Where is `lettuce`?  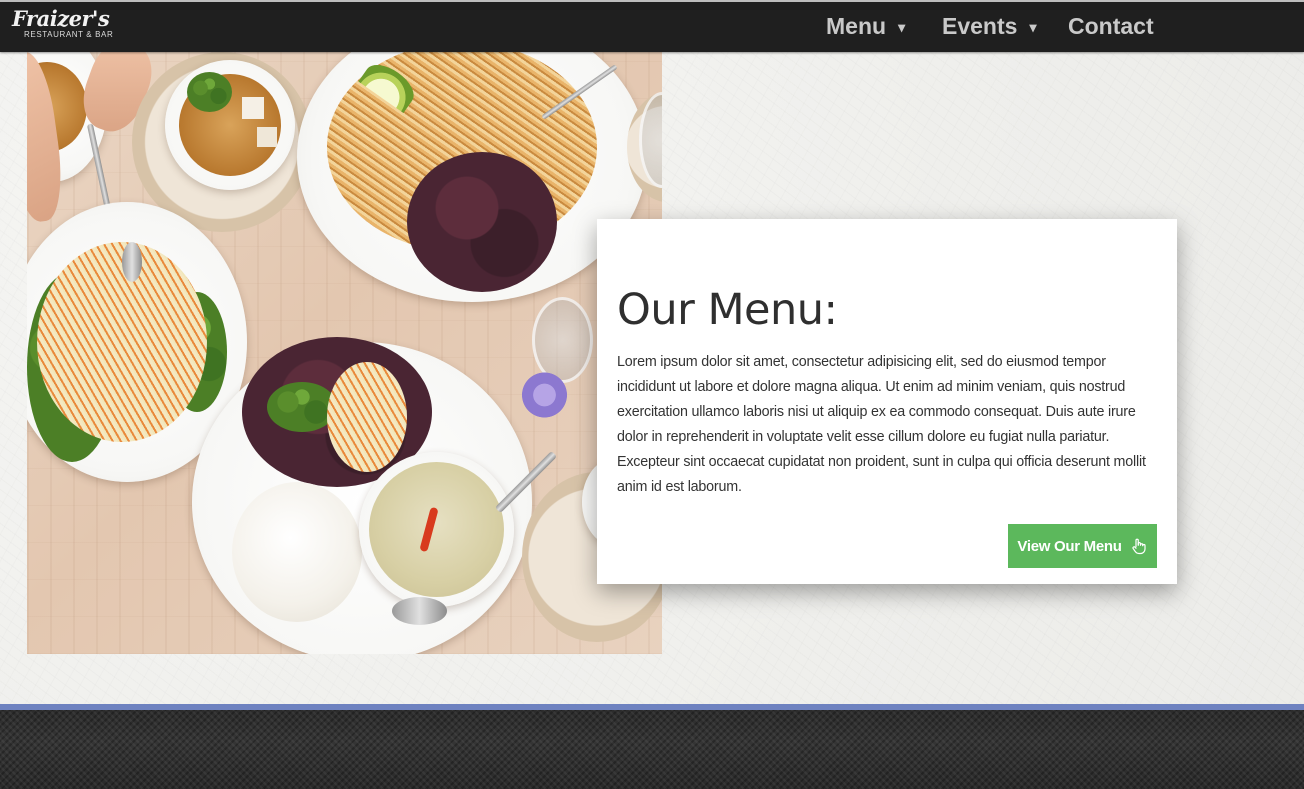 lettuce is located at coordinates (482, 222).